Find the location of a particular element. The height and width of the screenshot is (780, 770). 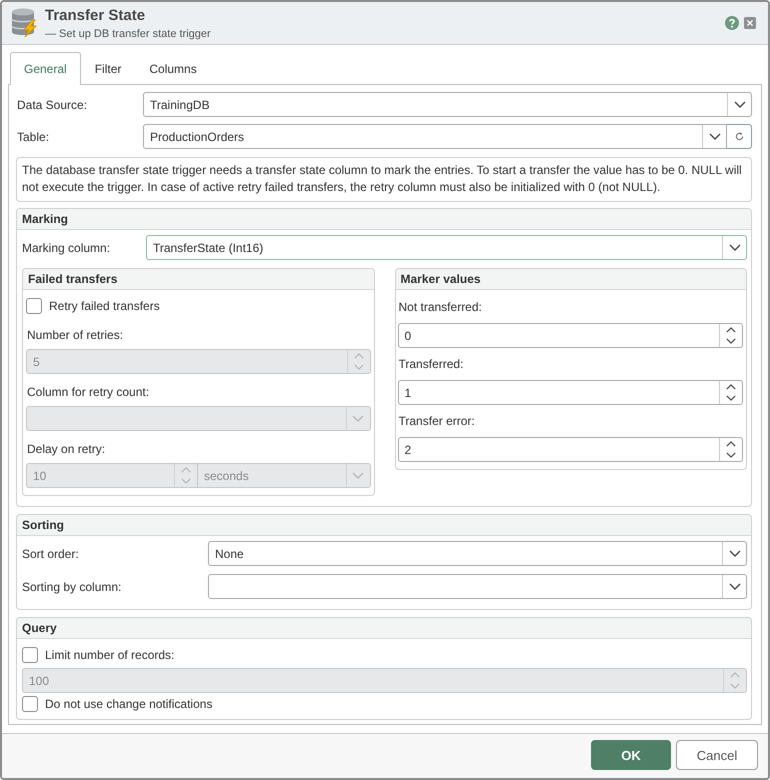

refresh-icon is located at coordinates (739, 136).